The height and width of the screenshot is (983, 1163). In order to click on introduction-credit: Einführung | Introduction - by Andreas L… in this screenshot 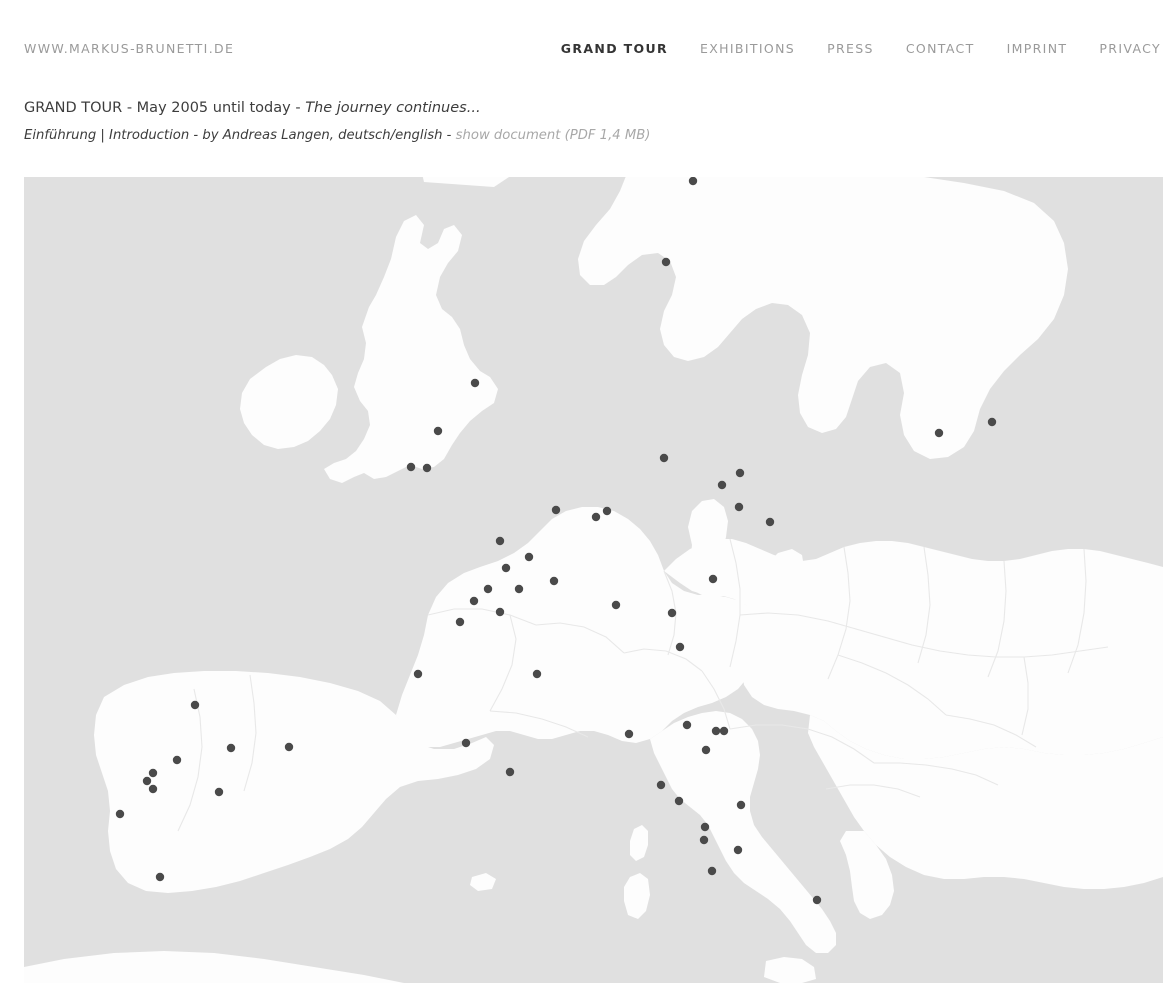, I will do `click(233, 135)`.